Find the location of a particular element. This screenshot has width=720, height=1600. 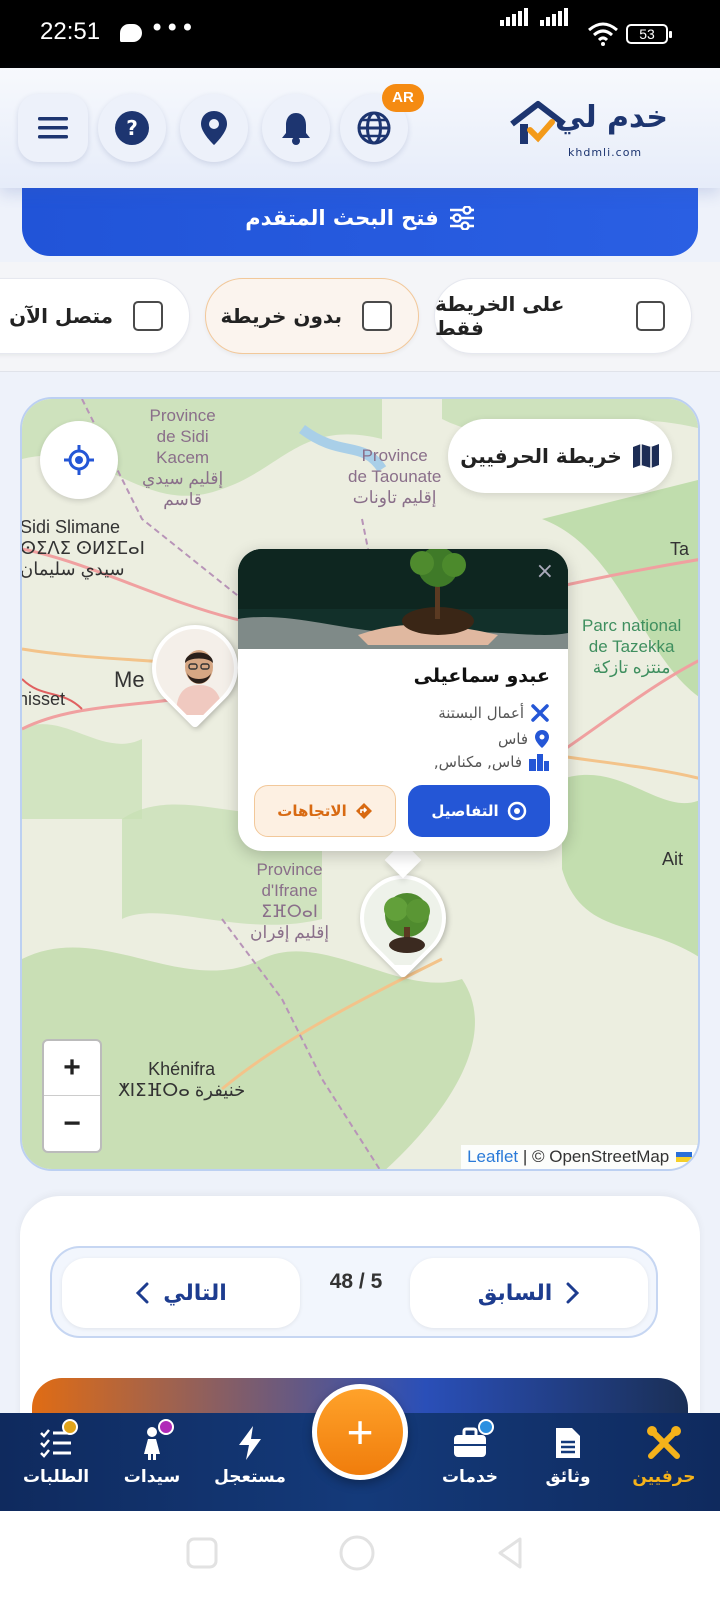

system-navigation-bar is located at coordinates (360, 1555).